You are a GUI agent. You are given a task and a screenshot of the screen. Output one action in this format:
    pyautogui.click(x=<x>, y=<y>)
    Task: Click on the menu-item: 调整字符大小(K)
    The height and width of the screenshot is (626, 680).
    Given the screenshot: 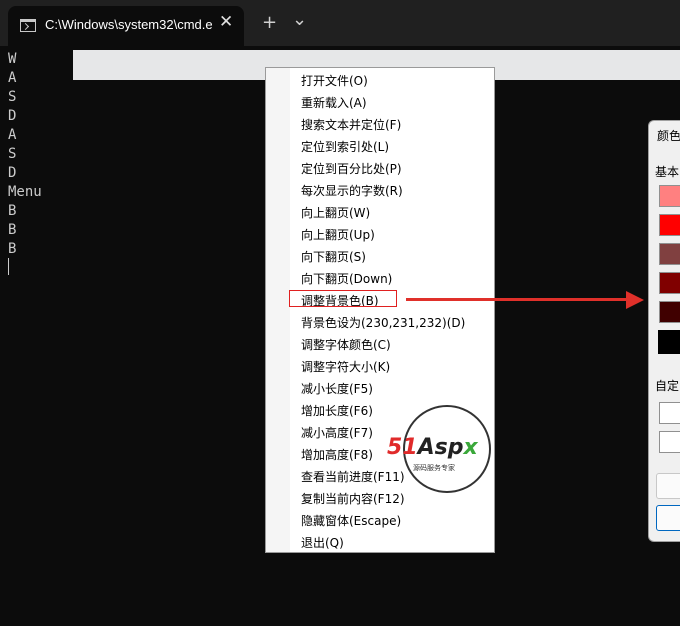 What is the action you would take?
    pyautogui.click(x=345, y=367)
    